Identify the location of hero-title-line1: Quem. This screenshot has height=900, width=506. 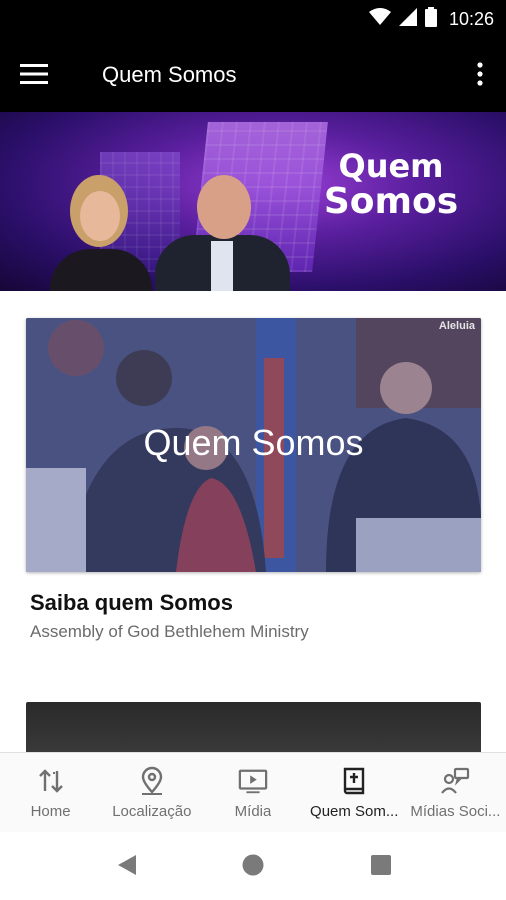
(391, 166).